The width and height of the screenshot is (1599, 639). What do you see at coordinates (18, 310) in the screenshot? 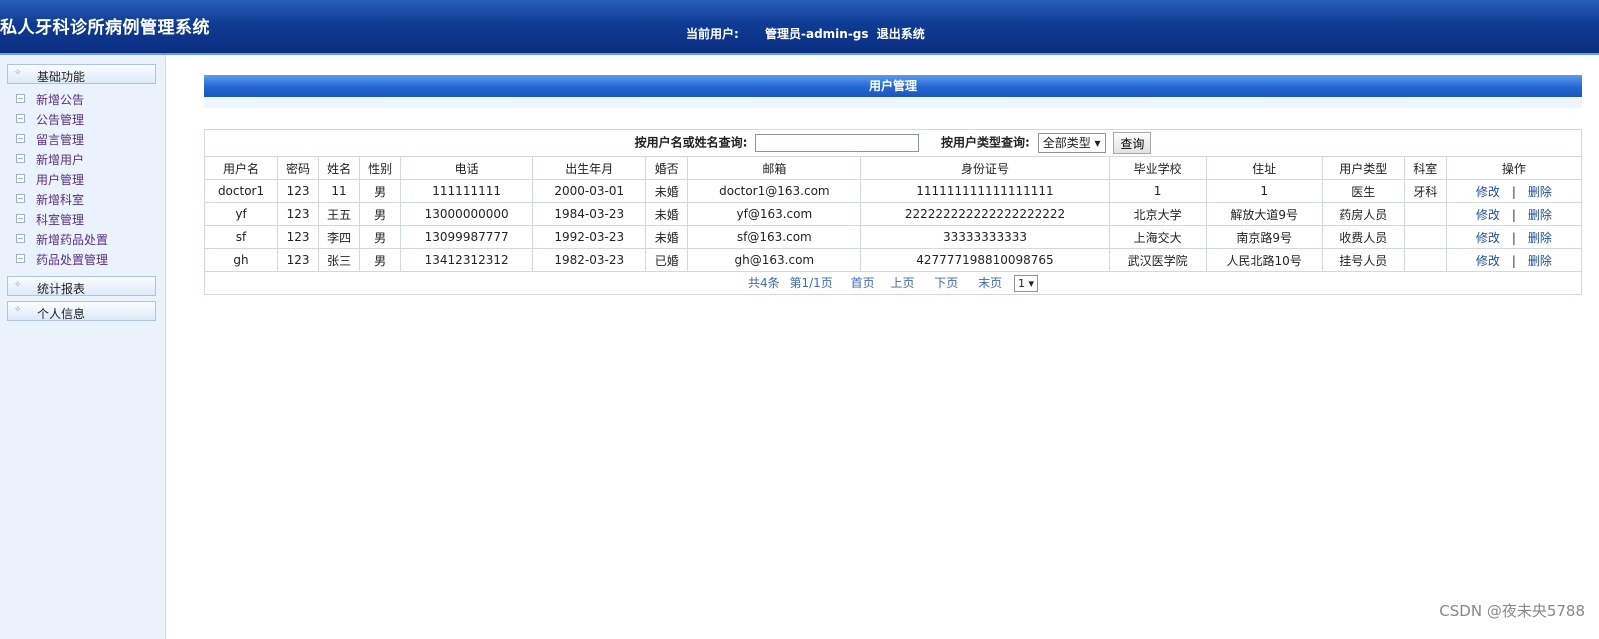
I see `expand-icon: ✧` at bounding box center [18, 310].